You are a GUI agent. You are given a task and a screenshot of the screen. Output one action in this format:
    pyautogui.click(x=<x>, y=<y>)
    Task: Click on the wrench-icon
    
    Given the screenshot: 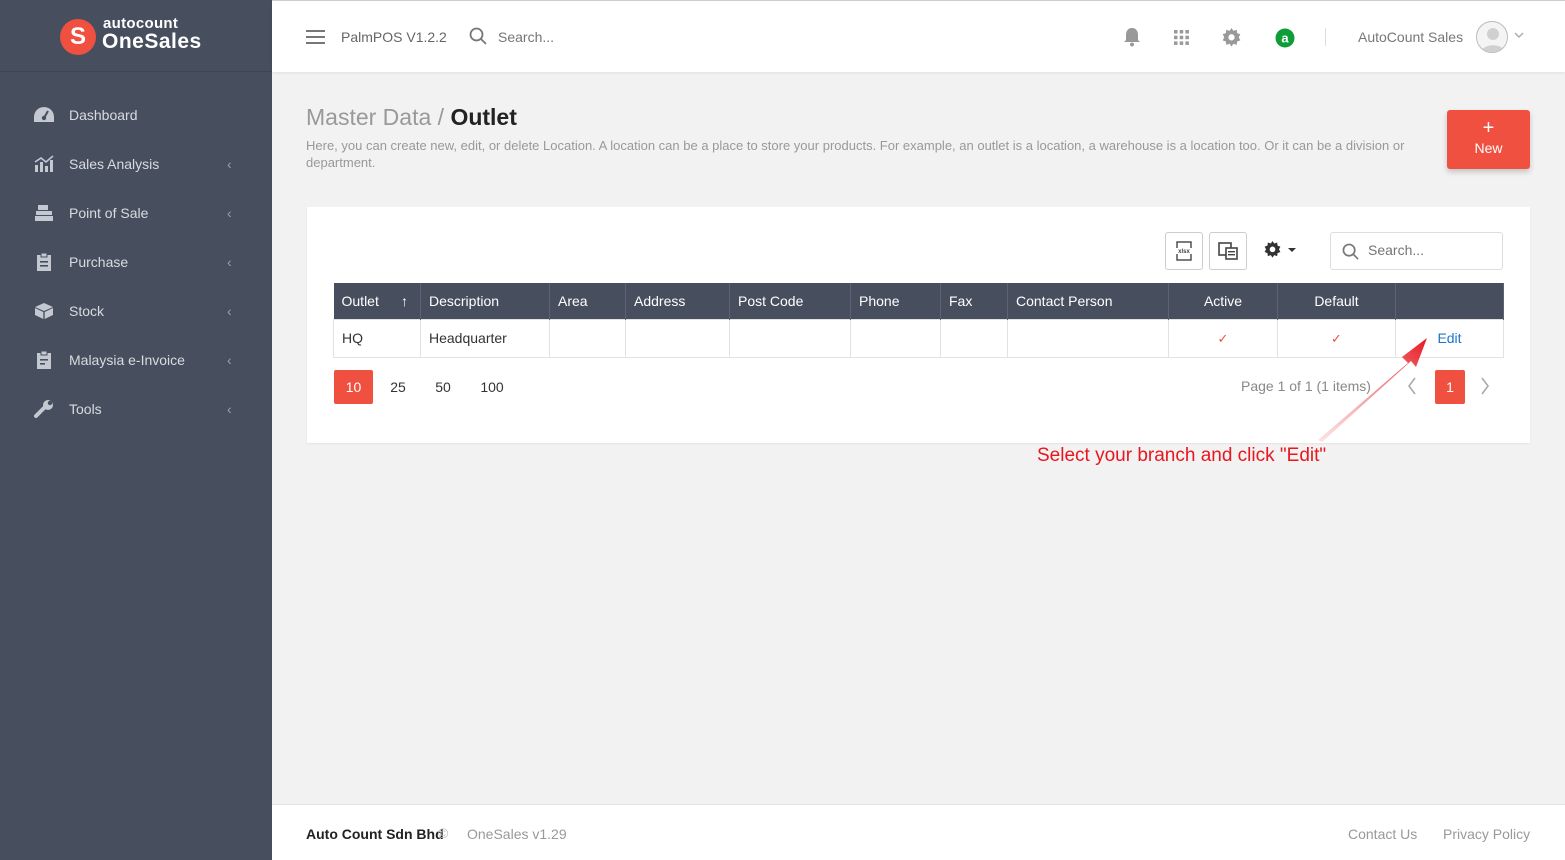 What is the action you would take?
    pyautogui.click(x=44, y=409)
    